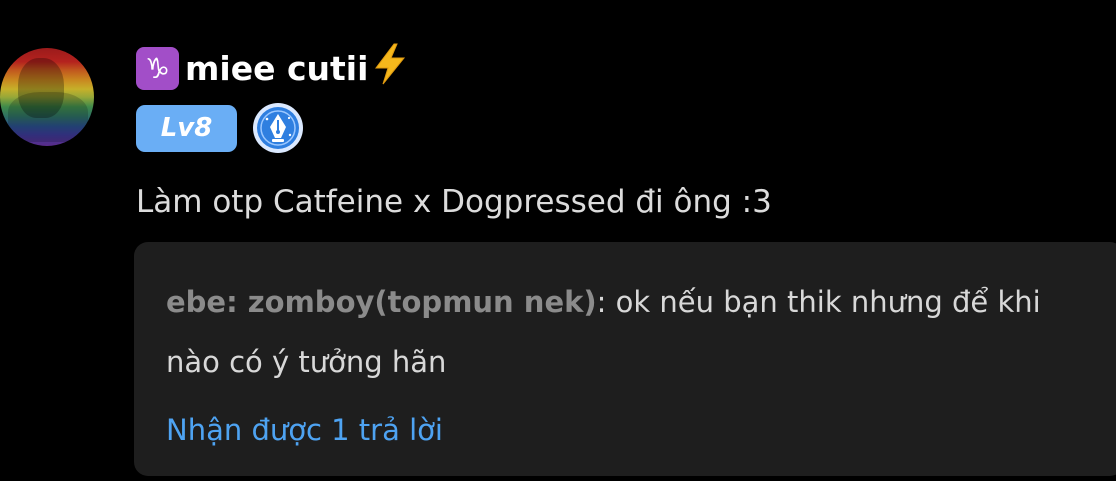 The width and height of the screenshot is (1116, 481). I want to click on lightning-bolt-icon, so click(390, 68).